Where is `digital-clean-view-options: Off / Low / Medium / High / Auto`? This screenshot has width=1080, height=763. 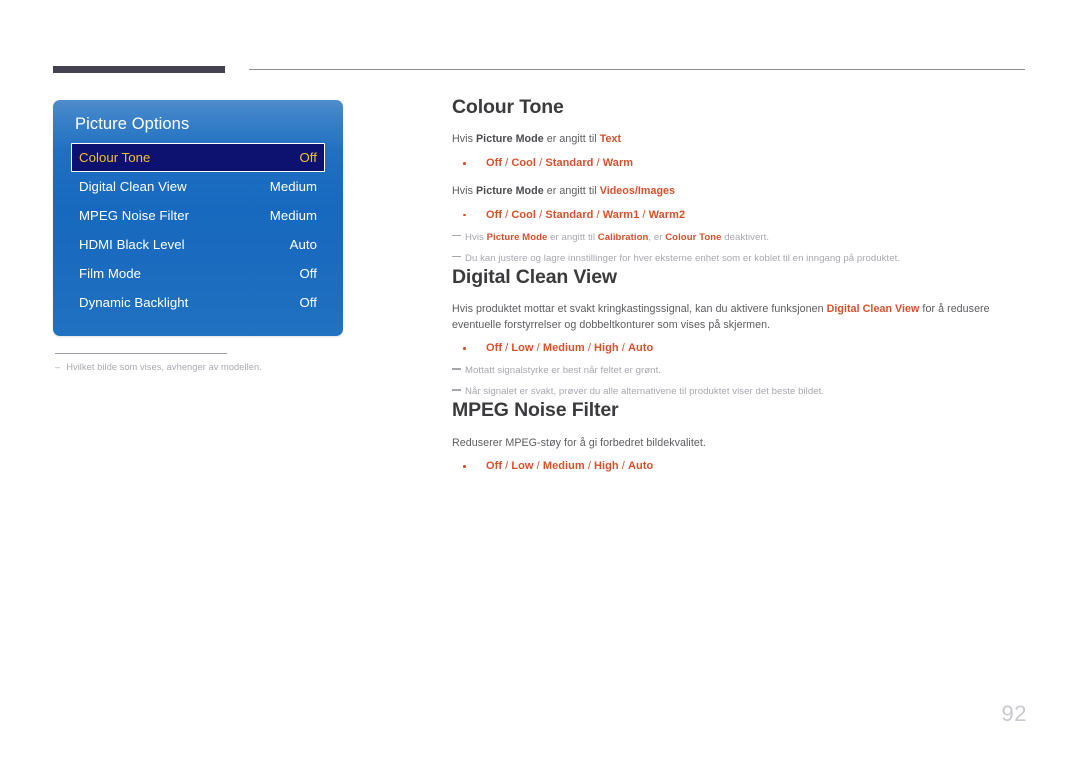
digital-clean-view-options: Off / Low / Medium / High / Auto is located at coordinates (739, 348).